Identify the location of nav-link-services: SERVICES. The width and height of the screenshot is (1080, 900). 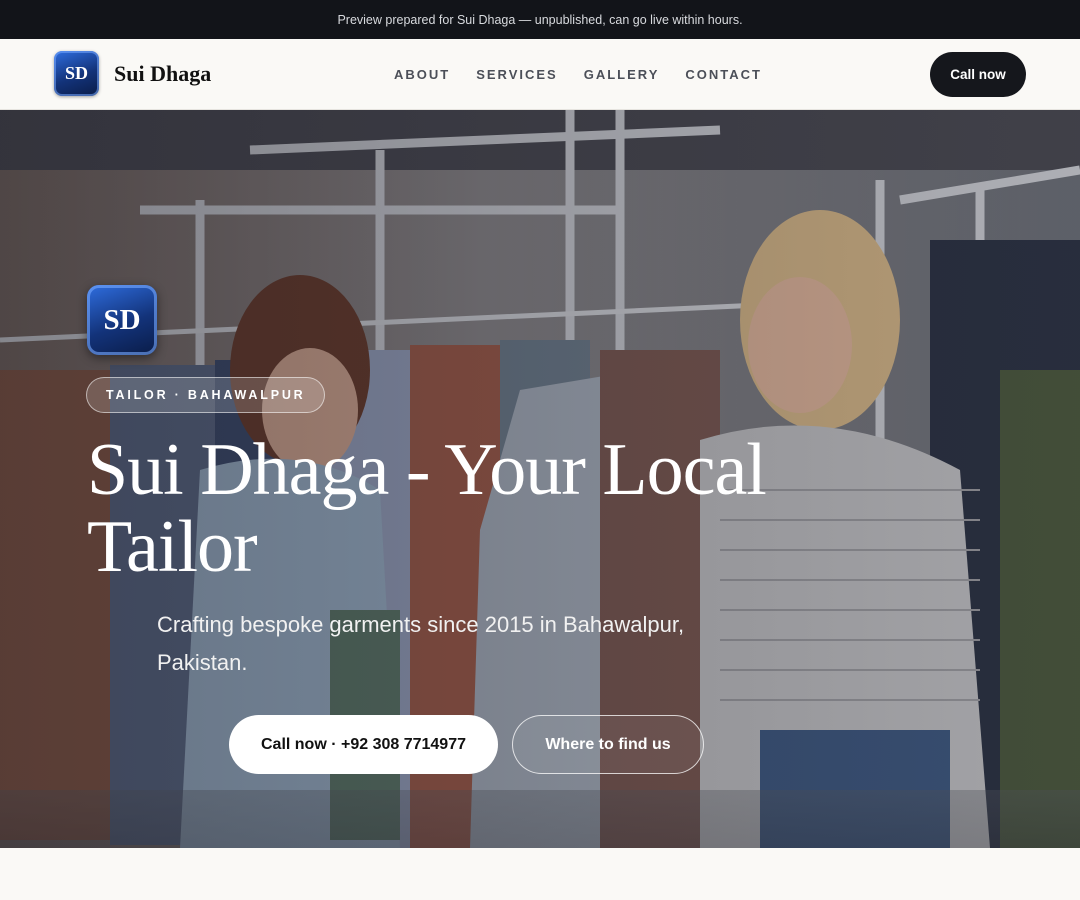
(517, 74).